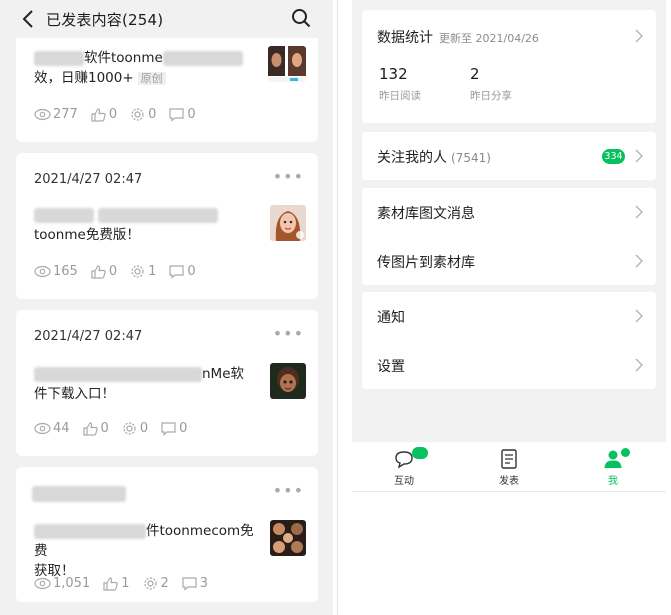 This screenshot has height=615, width=671. I want to click on views-stat: 165, so click(56, 271).